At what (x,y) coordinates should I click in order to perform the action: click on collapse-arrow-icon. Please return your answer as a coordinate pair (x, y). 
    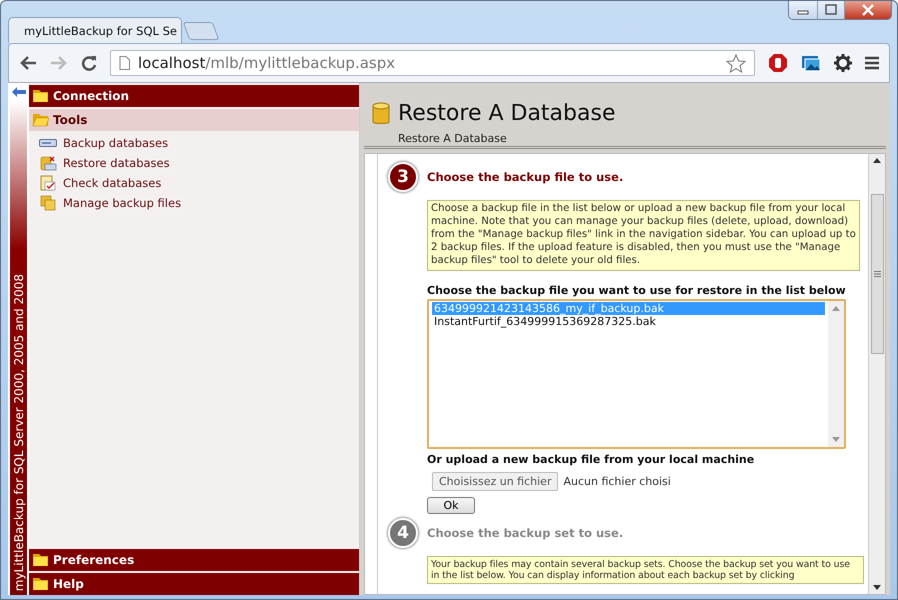
    Looking at the image, I should click on (19, 92).